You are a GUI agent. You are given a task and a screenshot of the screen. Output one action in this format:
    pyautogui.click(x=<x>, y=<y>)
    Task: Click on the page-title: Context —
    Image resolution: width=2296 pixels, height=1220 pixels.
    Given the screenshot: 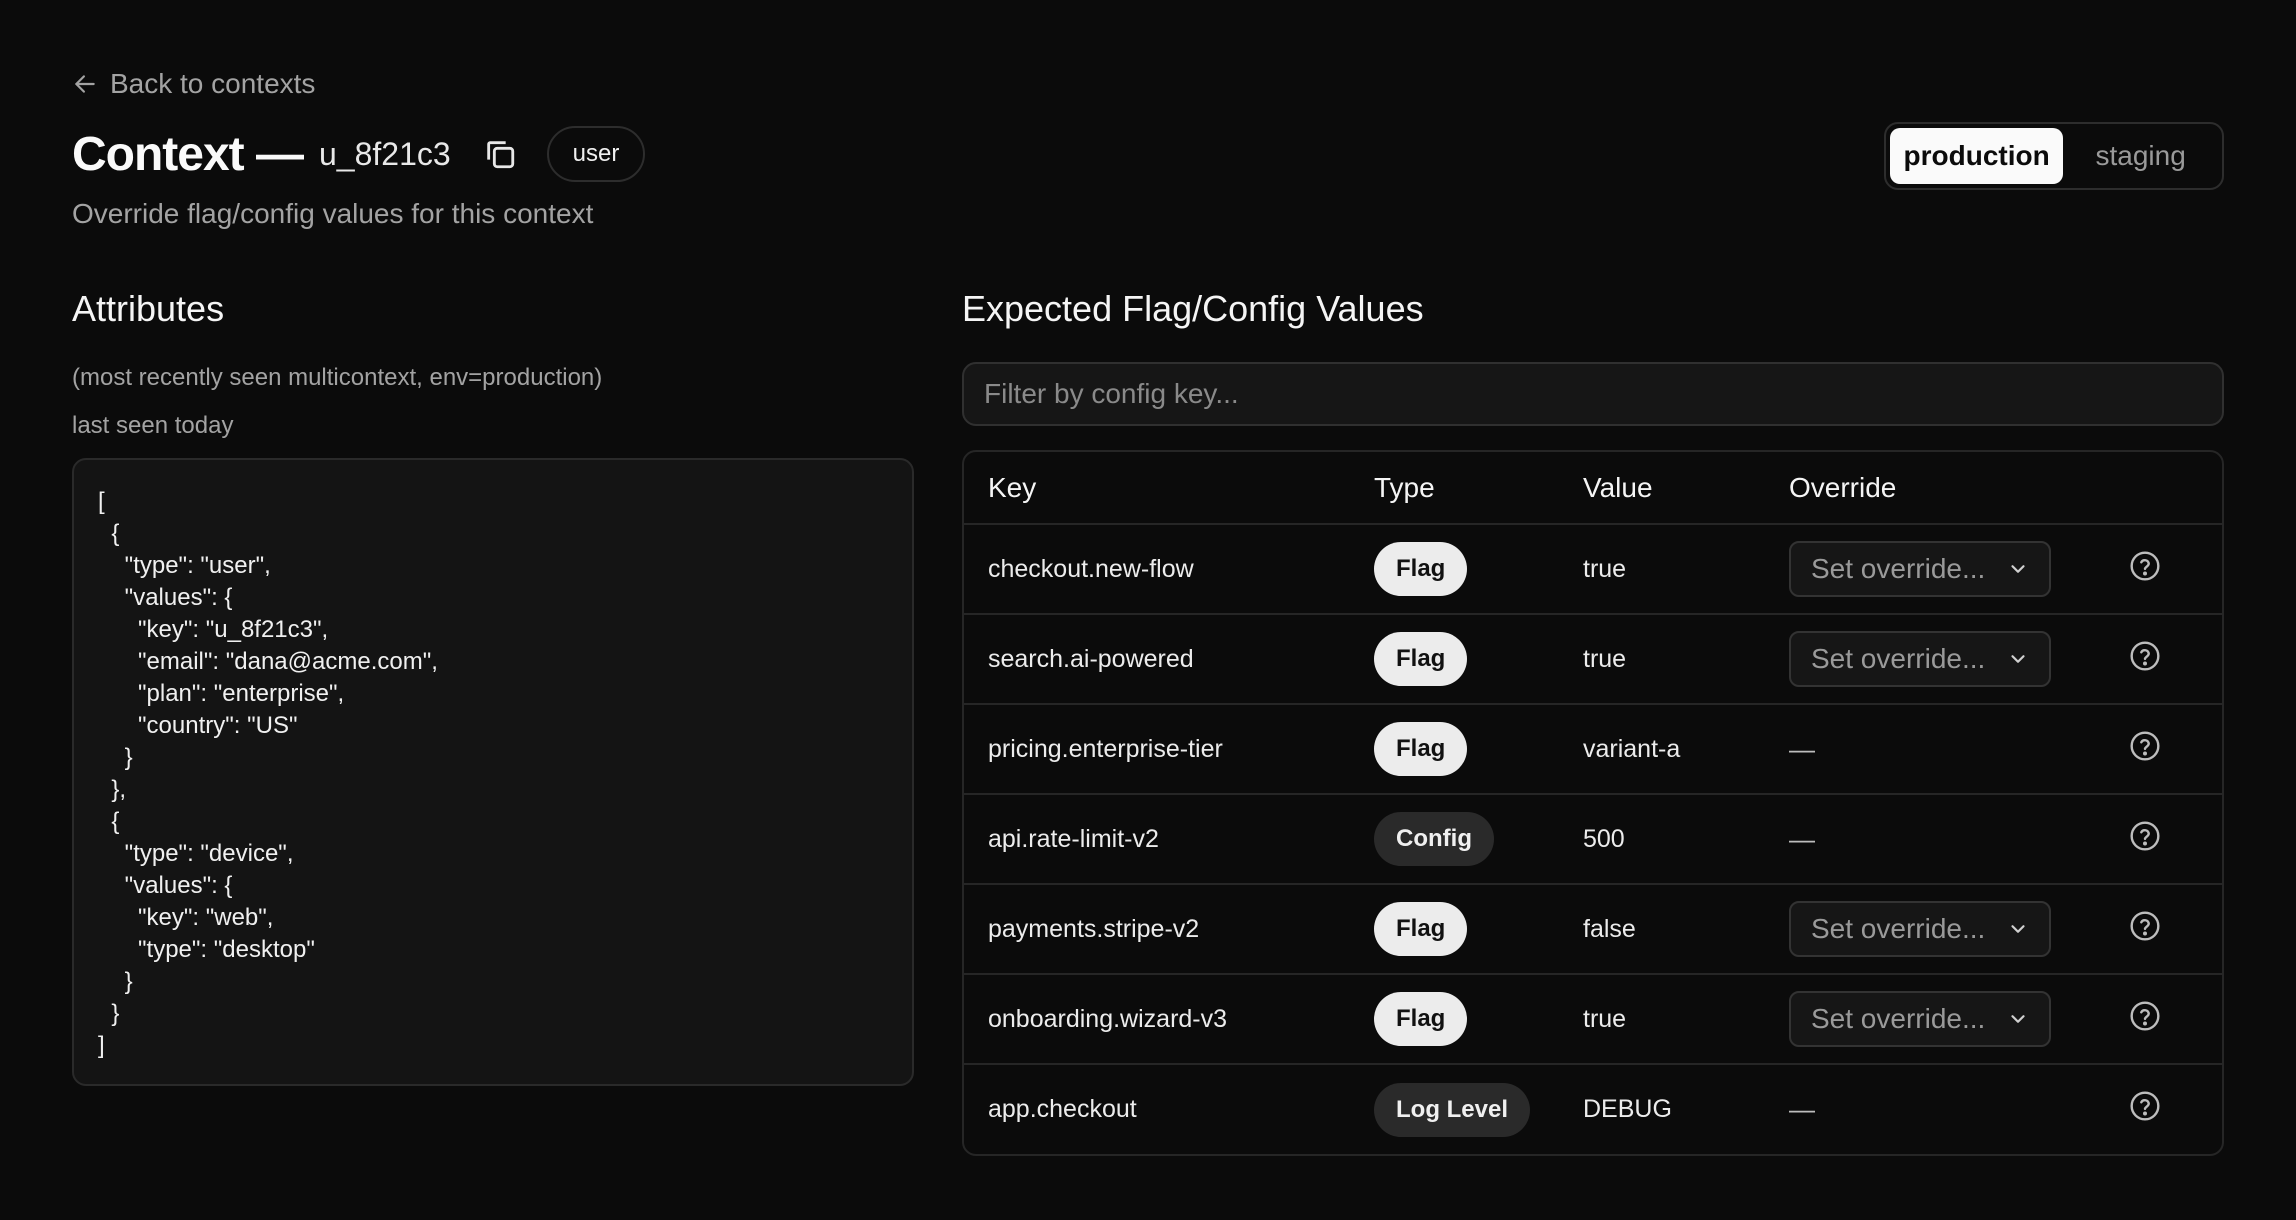 What is the action you would take?
    pyautogui.click(x=188, y=154)
    